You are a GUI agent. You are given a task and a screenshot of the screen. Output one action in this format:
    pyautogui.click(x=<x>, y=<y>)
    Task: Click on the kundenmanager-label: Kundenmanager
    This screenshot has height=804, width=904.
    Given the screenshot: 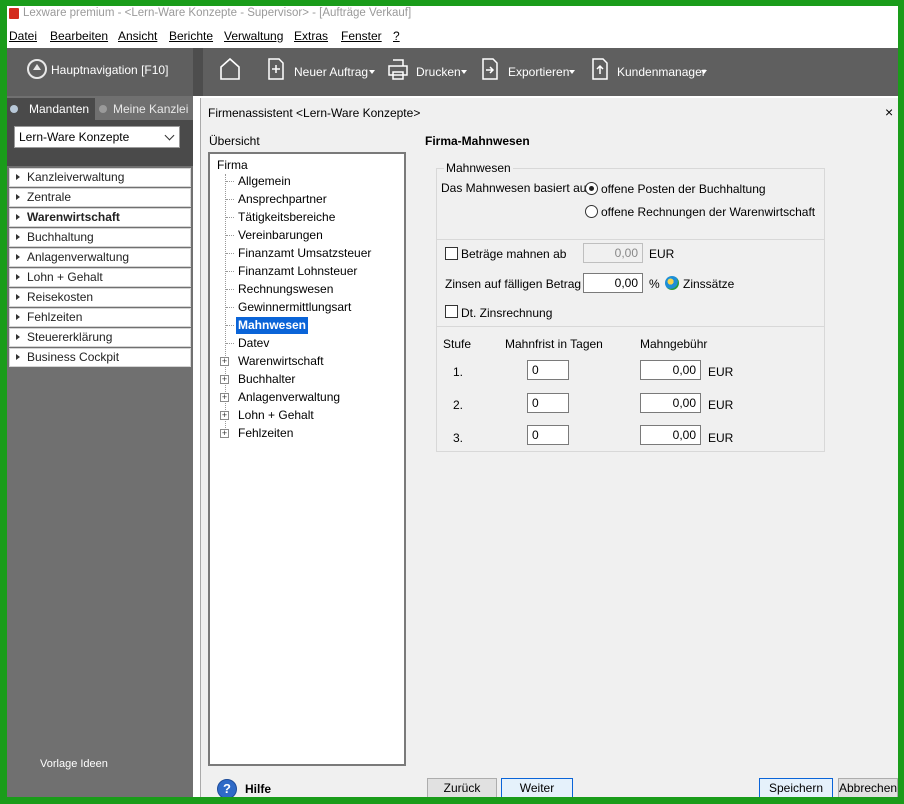 What is the action you would take?
    pyautogui.click(x=661, y=72)
    